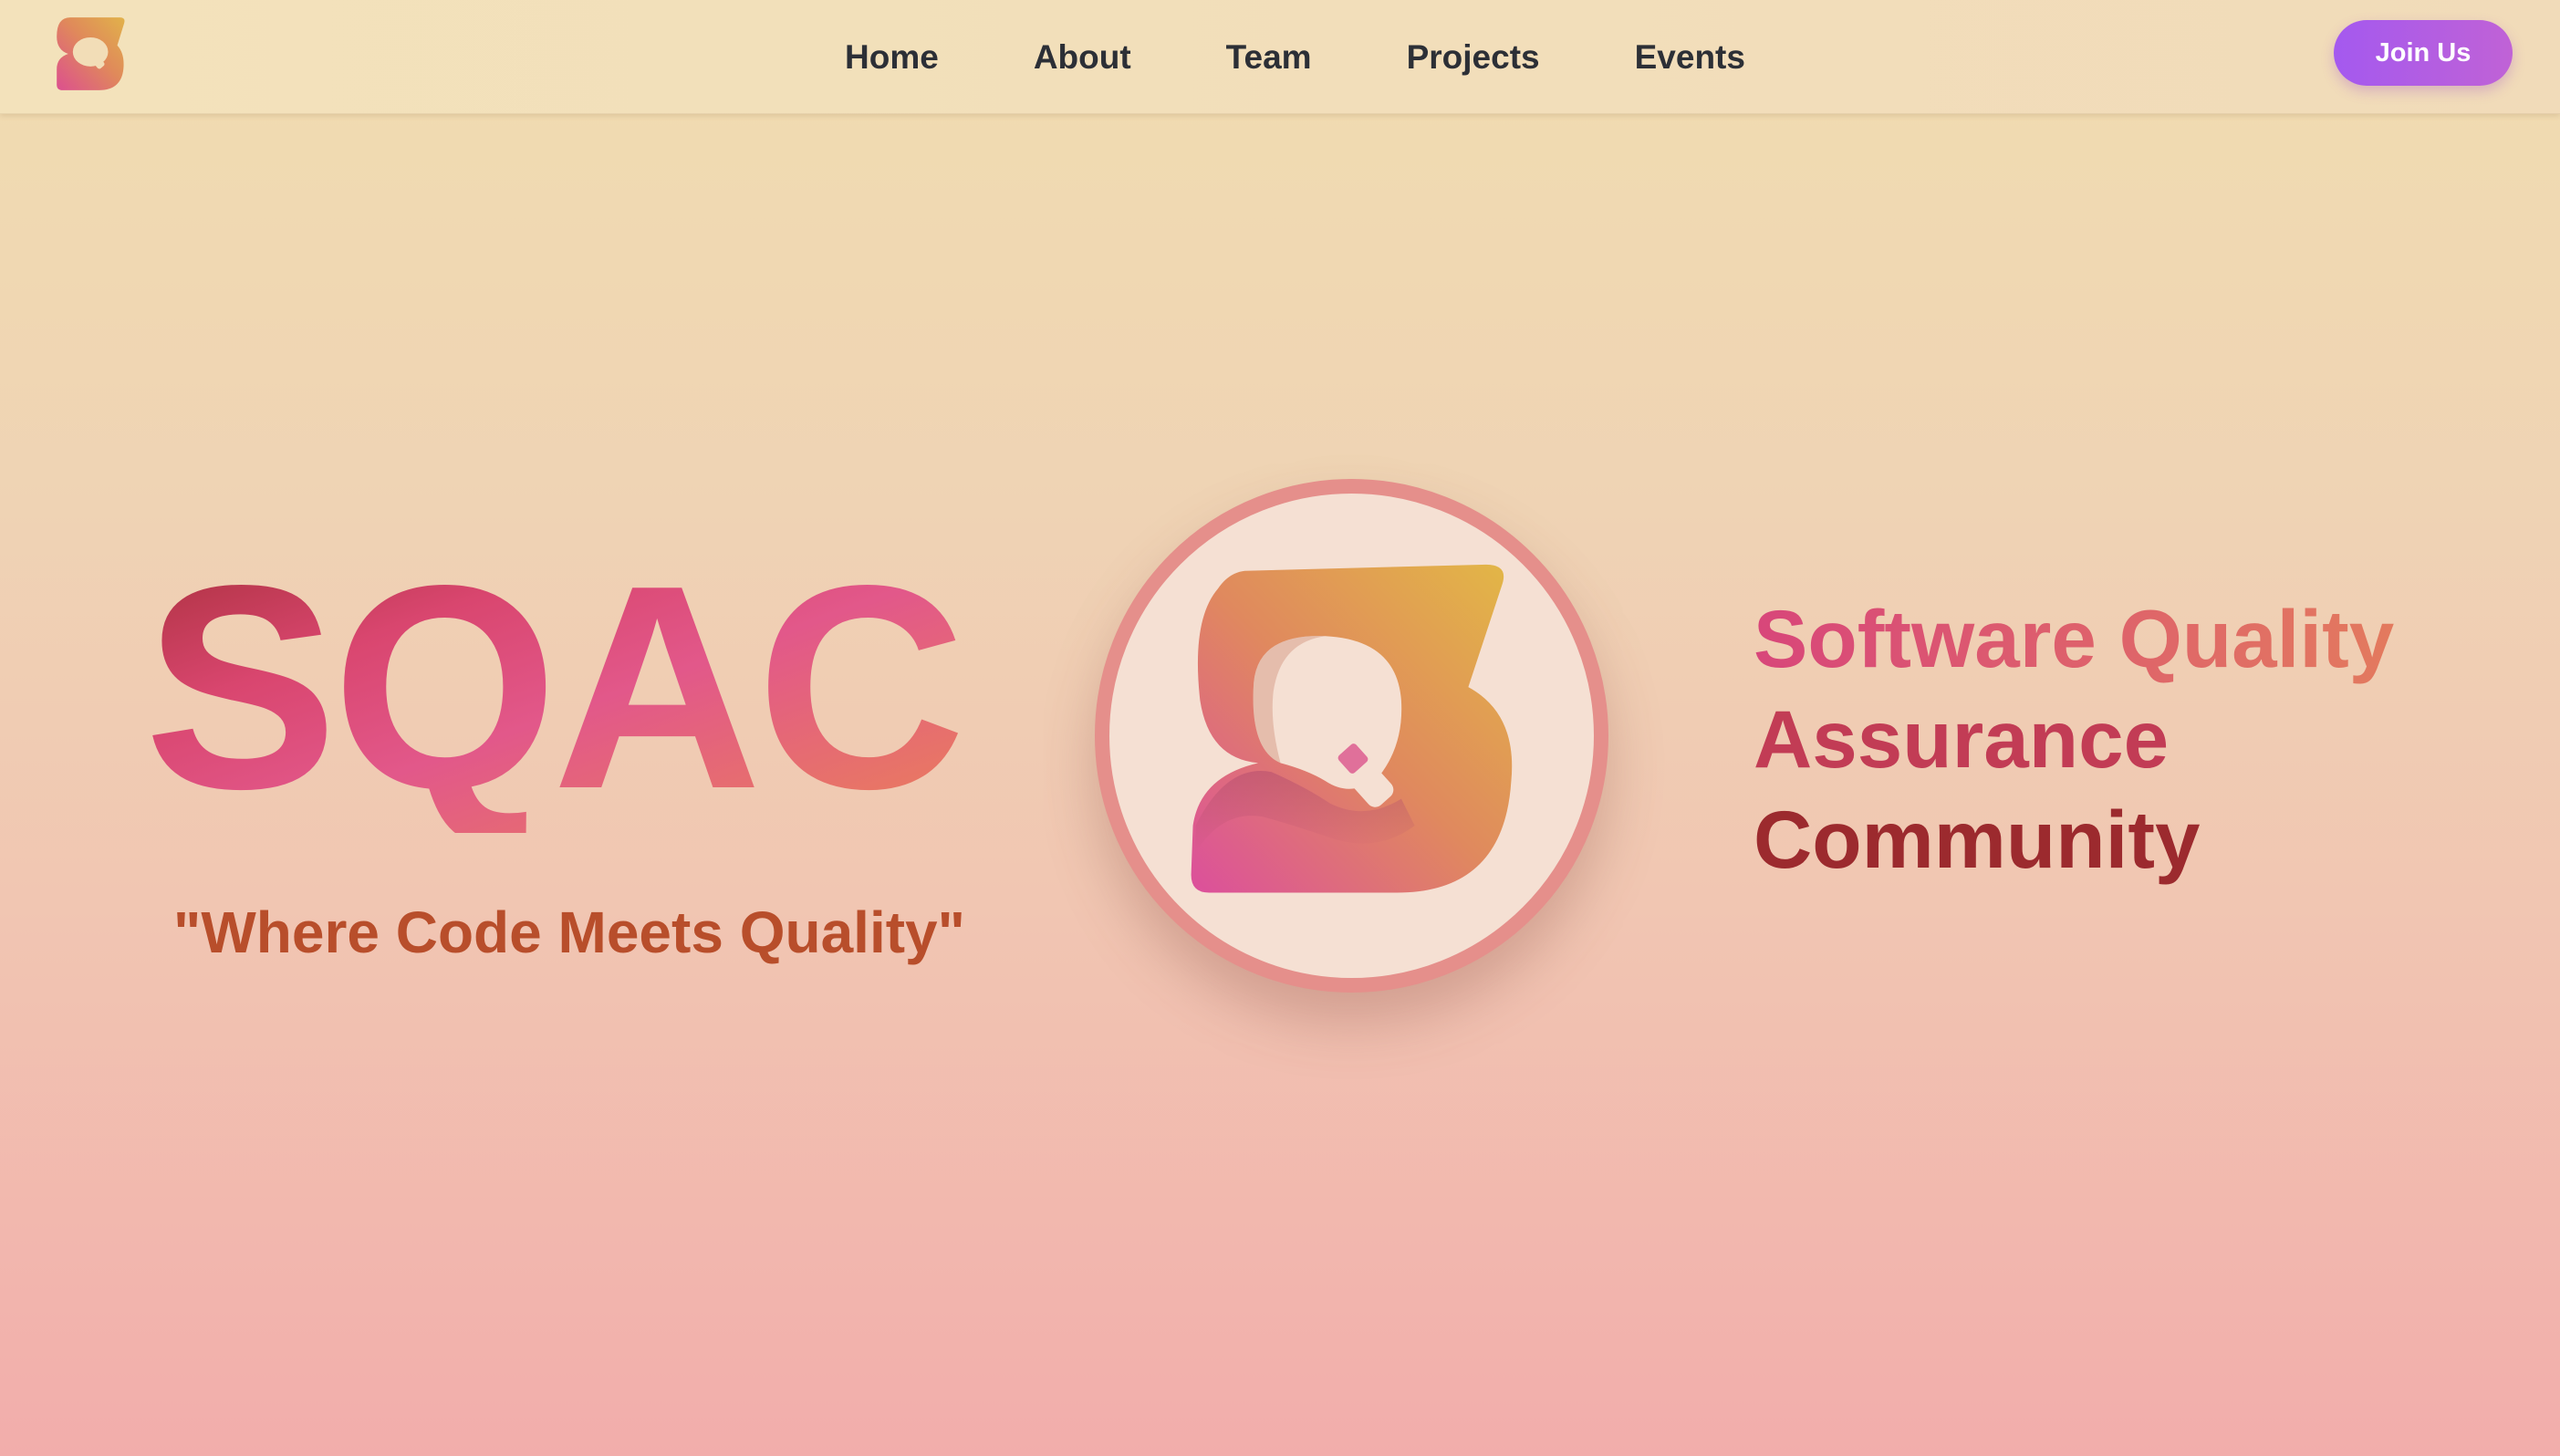 Image resolution: width=2560 pixels, height=1456 pixels. I want to click on hero-title: SQAC, so click(555, 687).